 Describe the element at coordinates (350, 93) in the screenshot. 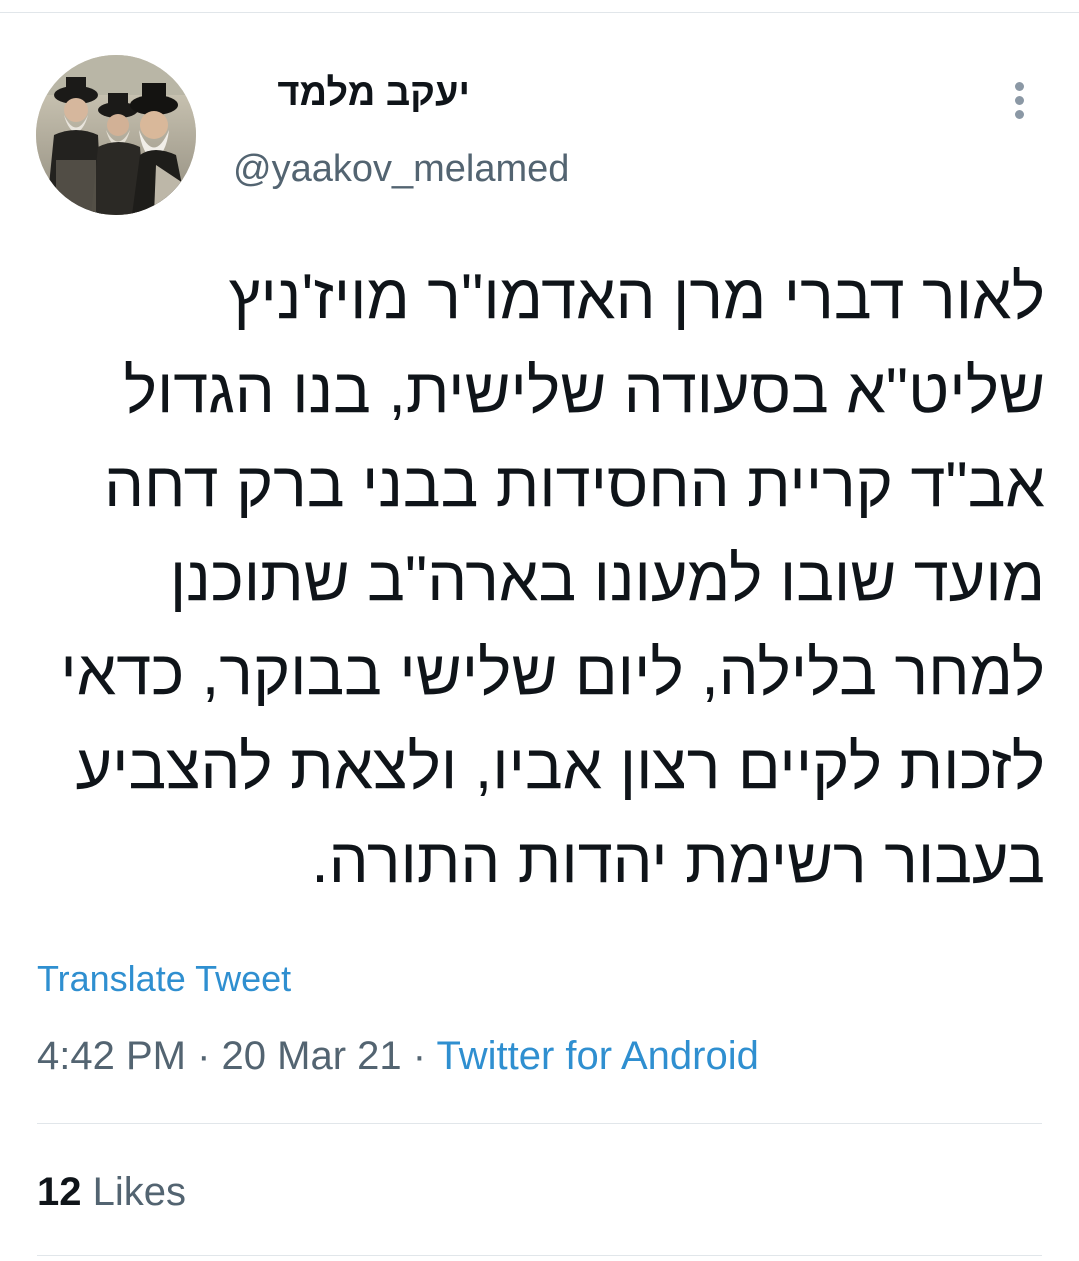

I see `author-display-name: יעקב מלמד` at that location.